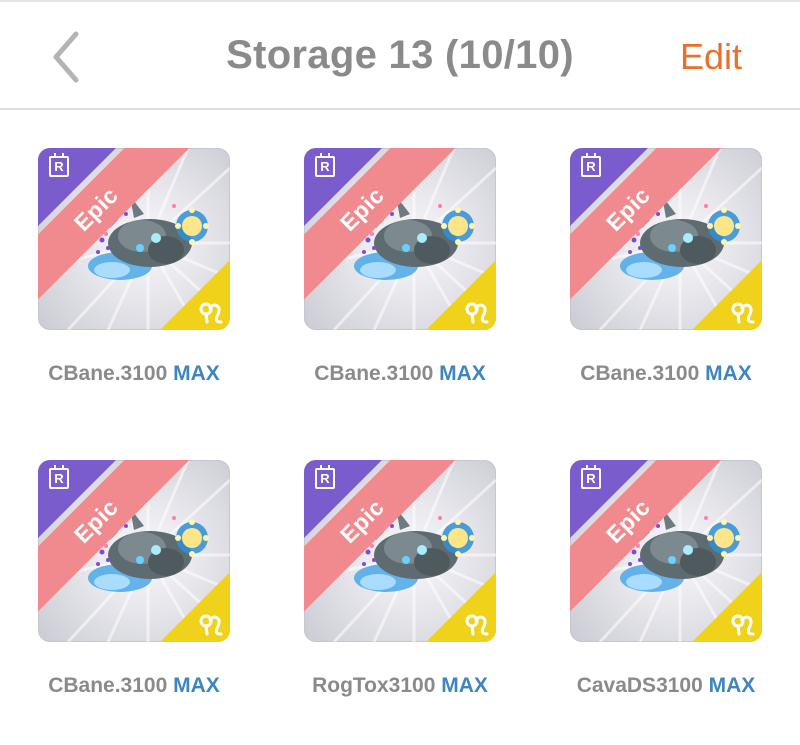  I want to click on storage-item-2: Epic R CBane.3100 MAX, so click(400, 260).